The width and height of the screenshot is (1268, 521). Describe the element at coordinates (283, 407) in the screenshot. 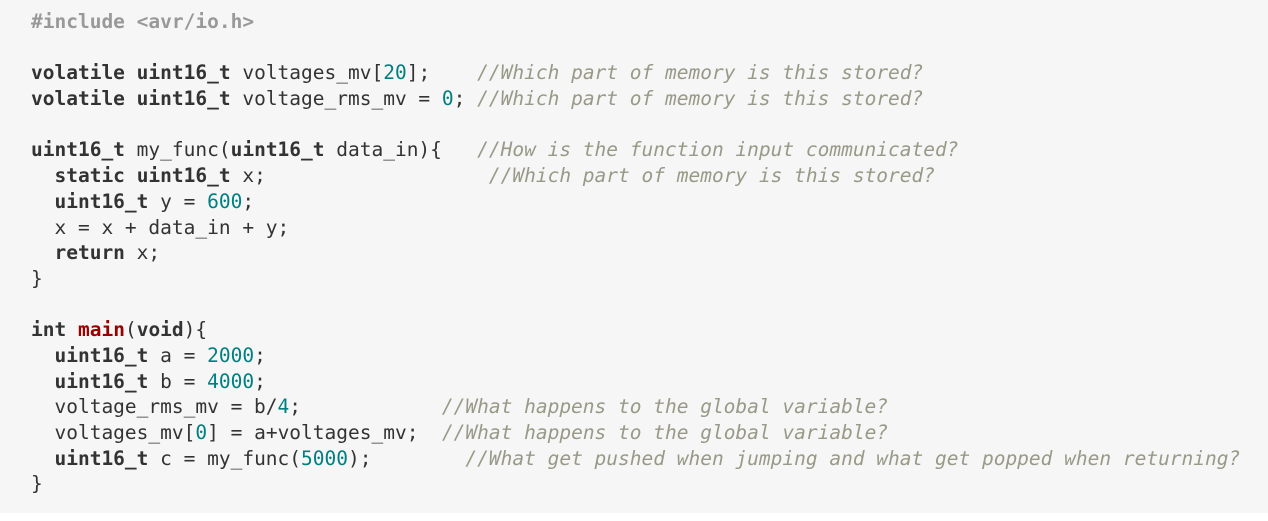

I see `number-literal: 4` at that location.